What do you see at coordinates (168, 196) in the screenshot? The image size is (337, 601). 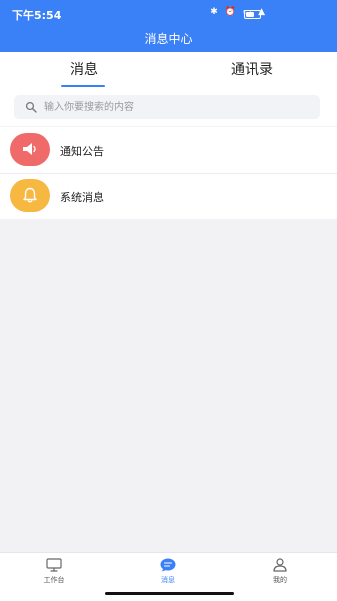 I see `list-item-system-messages: 系统消息` at bounding box center [168, 196].